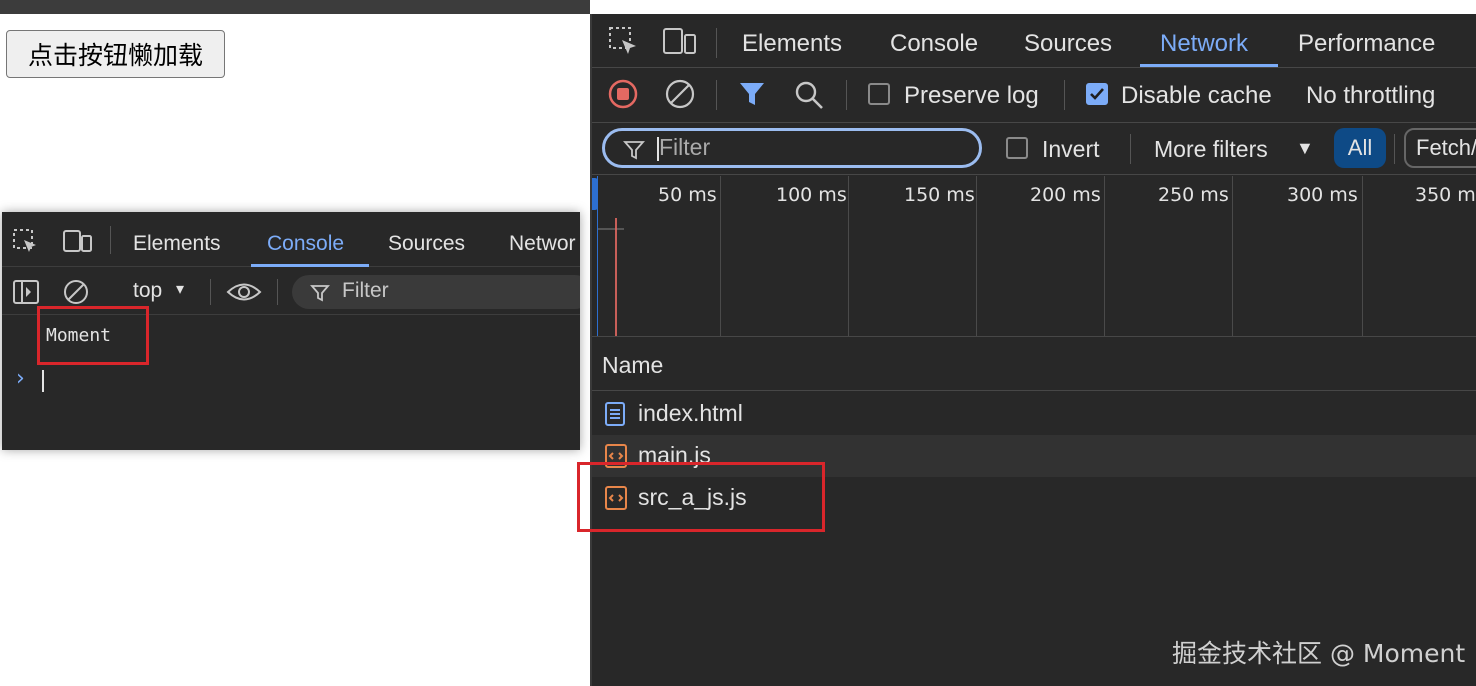  Describe the element at coordinates (971, 95) in the screenshot. I see `preserve-log-label: Preserve log` at that location.